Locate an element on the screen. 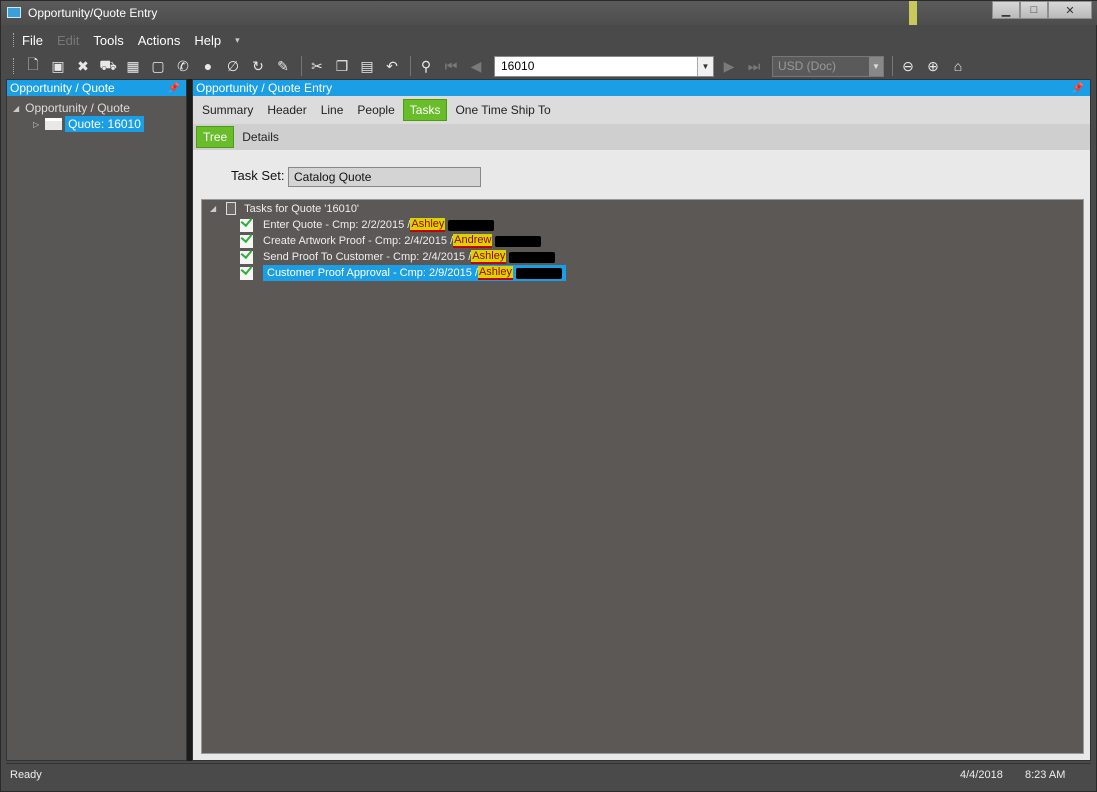 The image size is (1097, 792). tab-people: People is located at coordinates (375, 110).